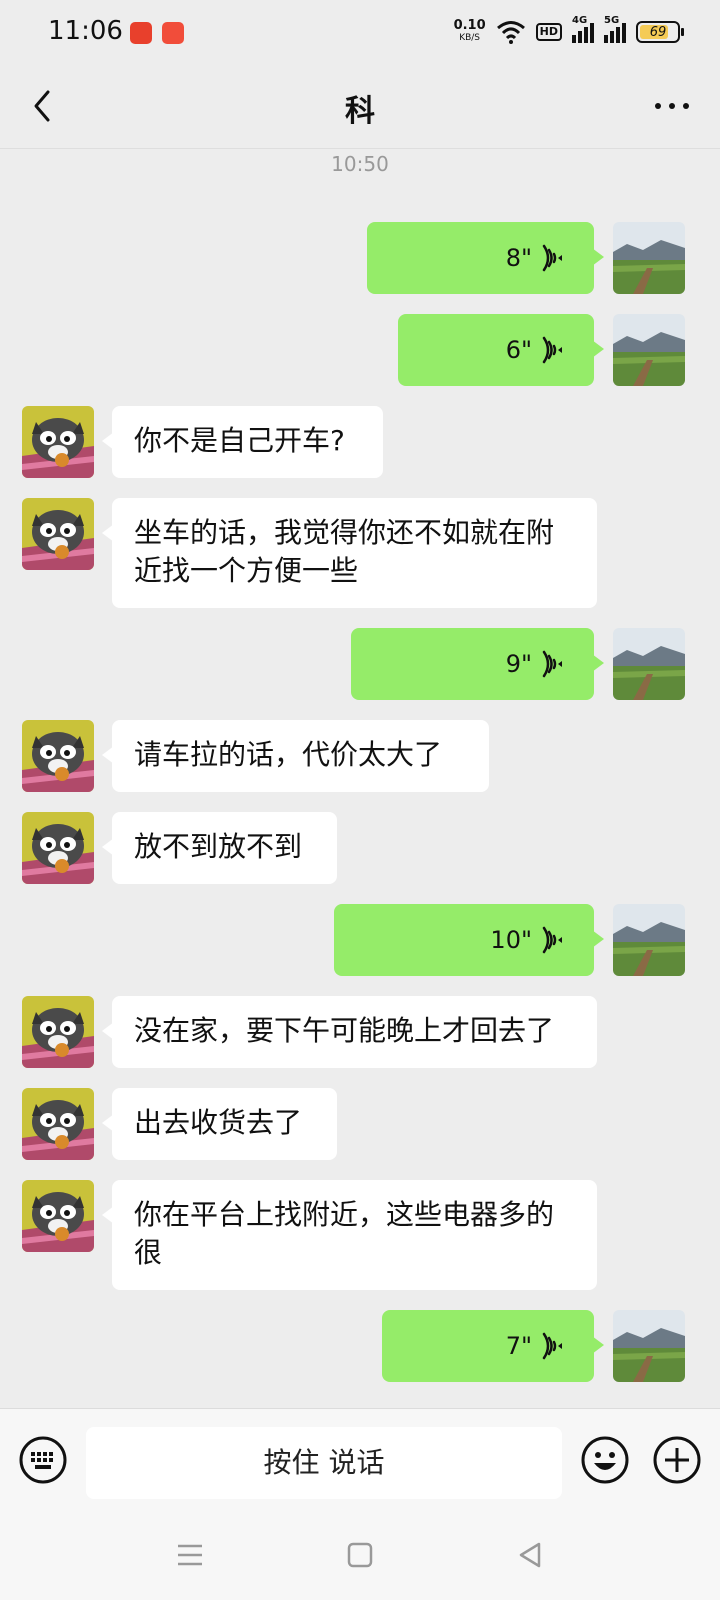 The image size is (720, 1600). Describe the element at coordinates (344, 1030) in the screenshot. I see `message-text: 没在家，要下午可能晚上才回去了` at that location.